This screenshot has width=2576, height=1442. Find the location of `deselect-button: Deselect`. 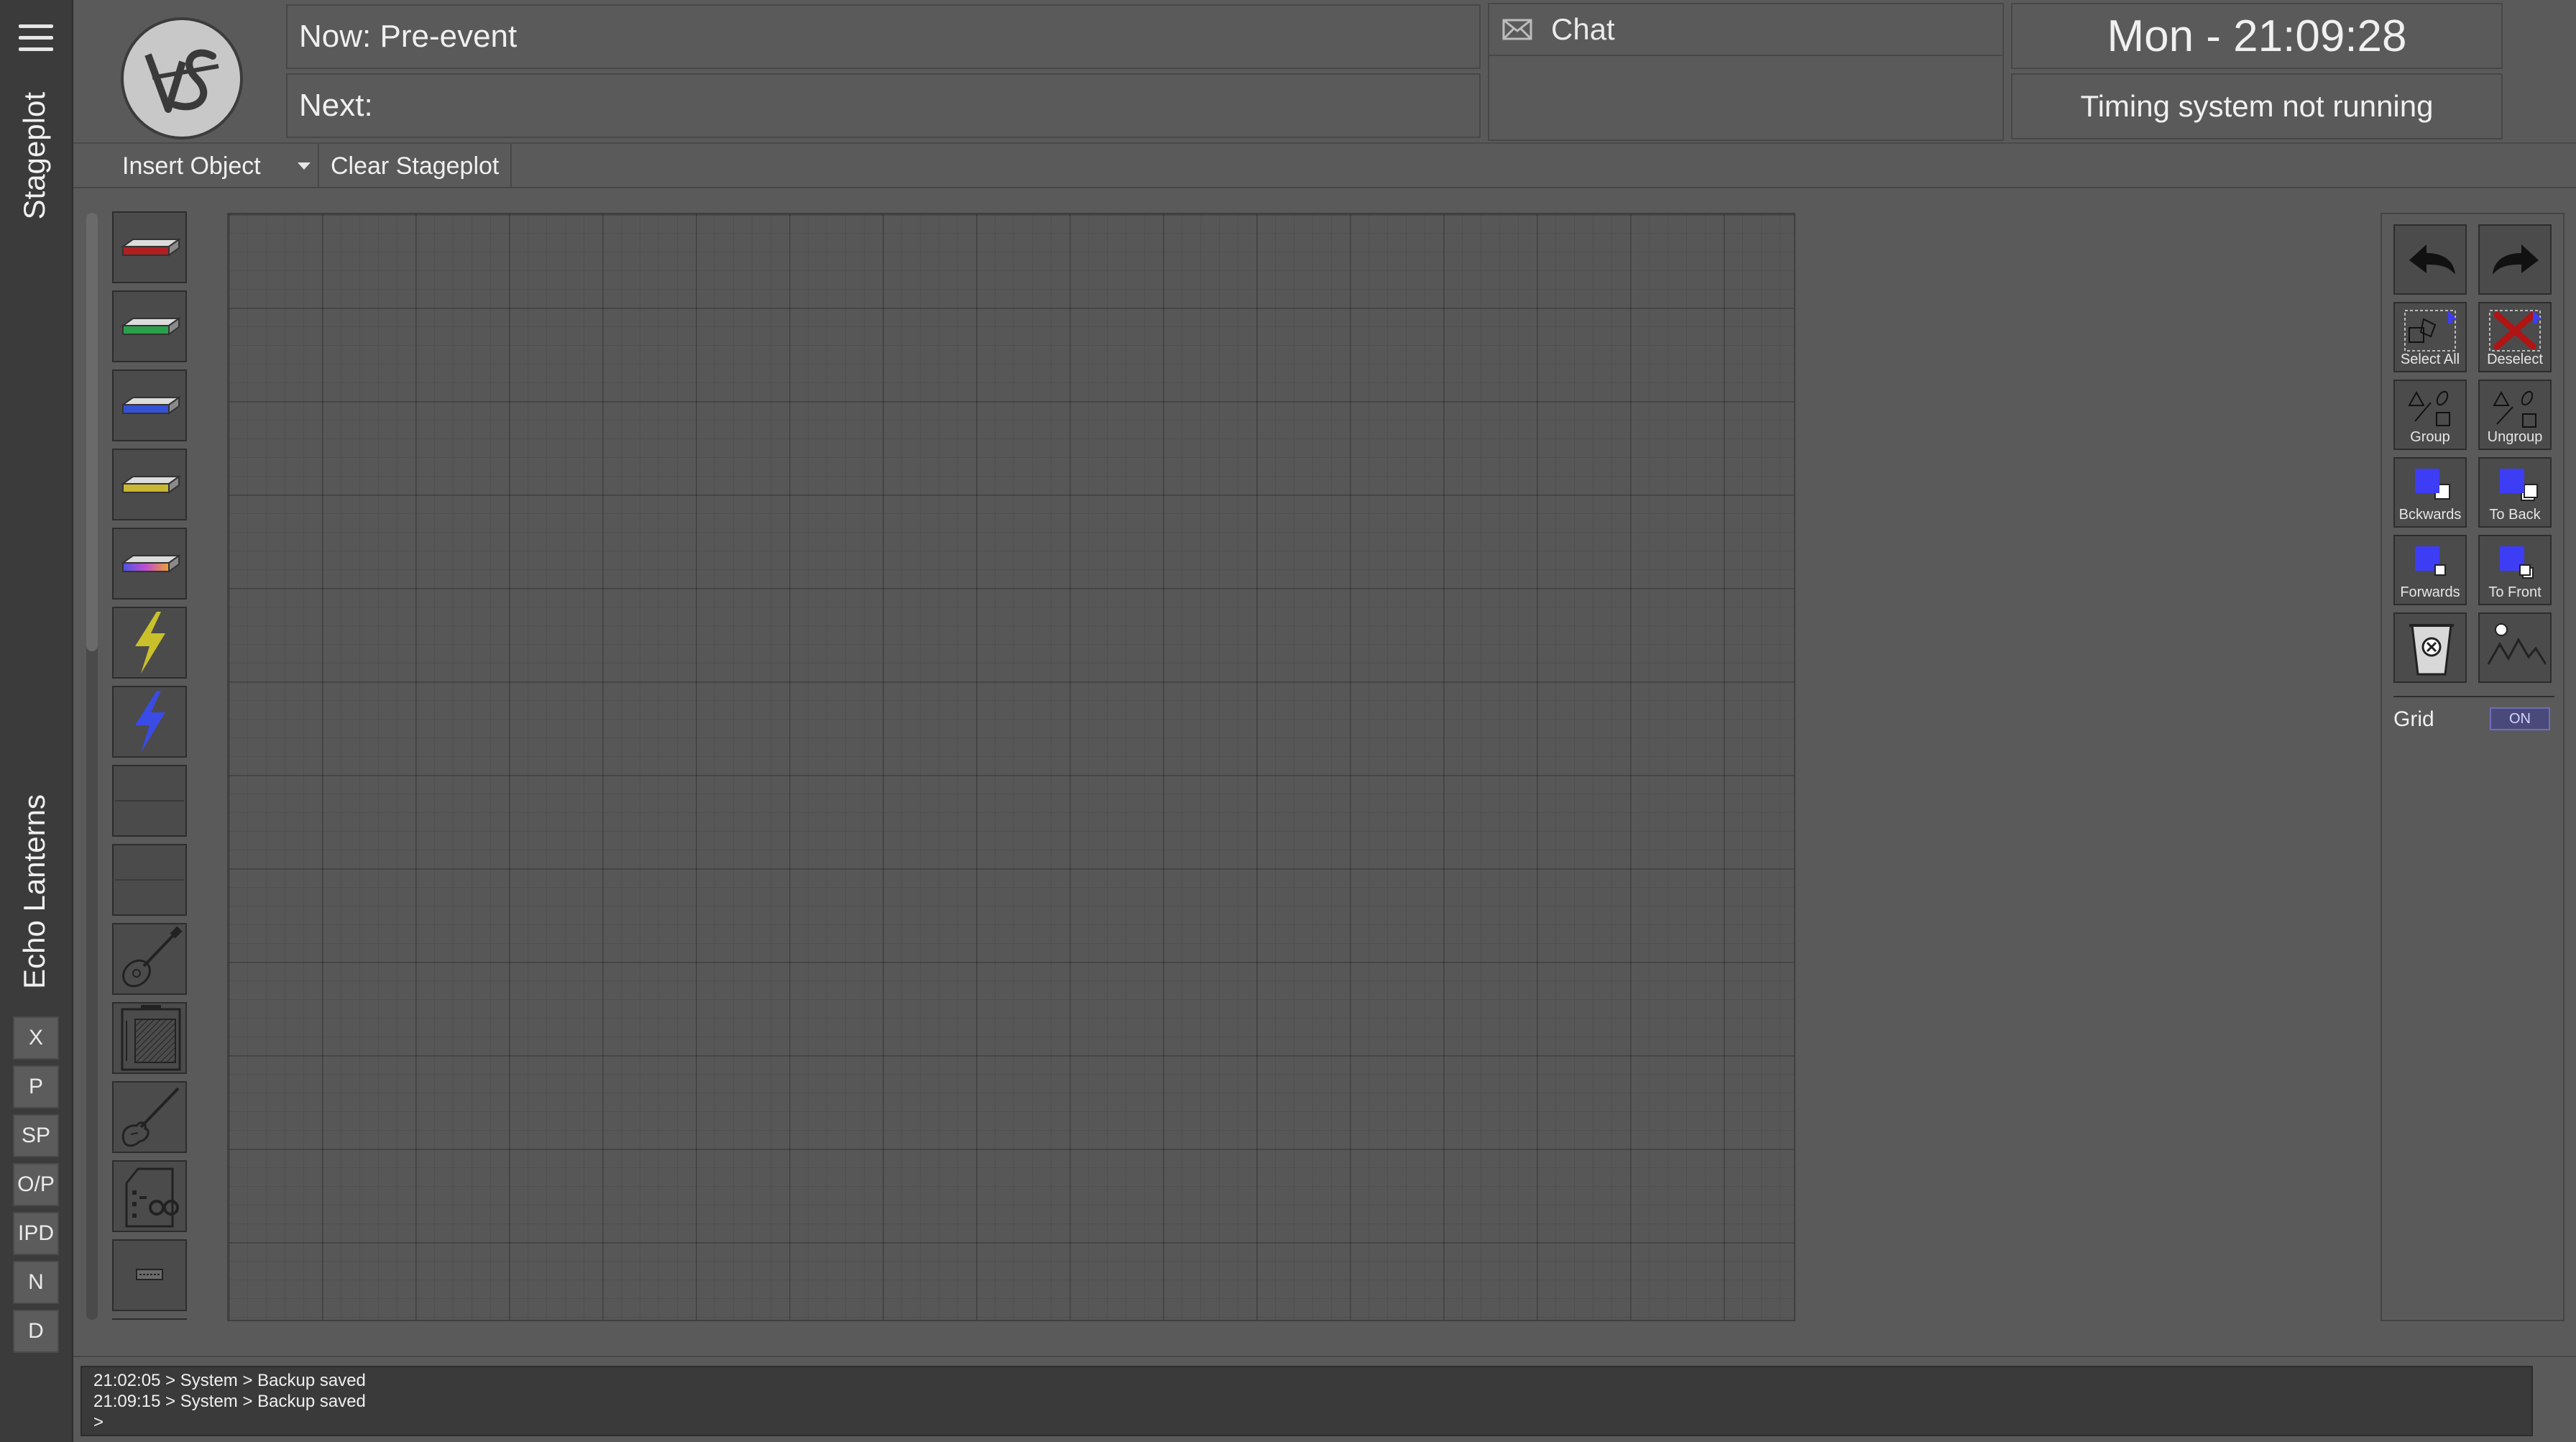

deselect-button: Deselect is located at coordinates (2515, 337).